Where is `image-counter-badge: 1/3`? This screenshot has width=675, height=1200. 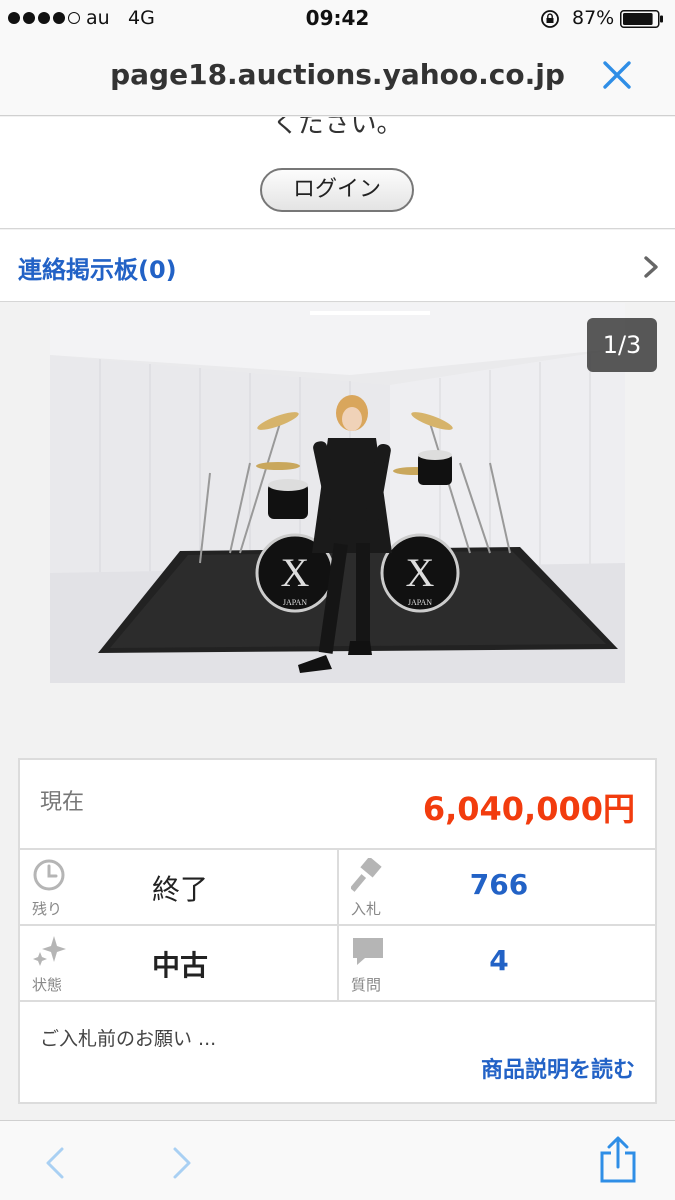
image-counter-badge: 1/3 is located at coordinates (622, 345).